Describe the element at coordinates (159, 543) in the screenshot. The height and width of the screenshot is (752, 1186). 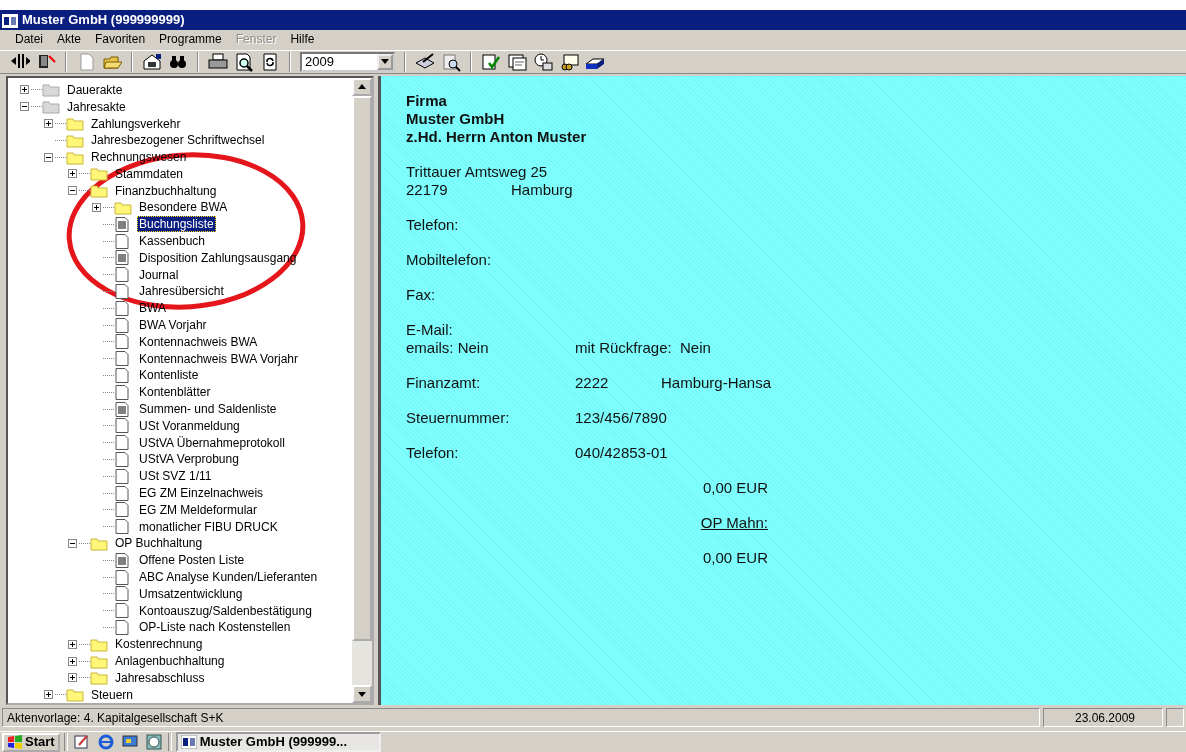
I see `tree-item: OP Buchhaltung` at that location.